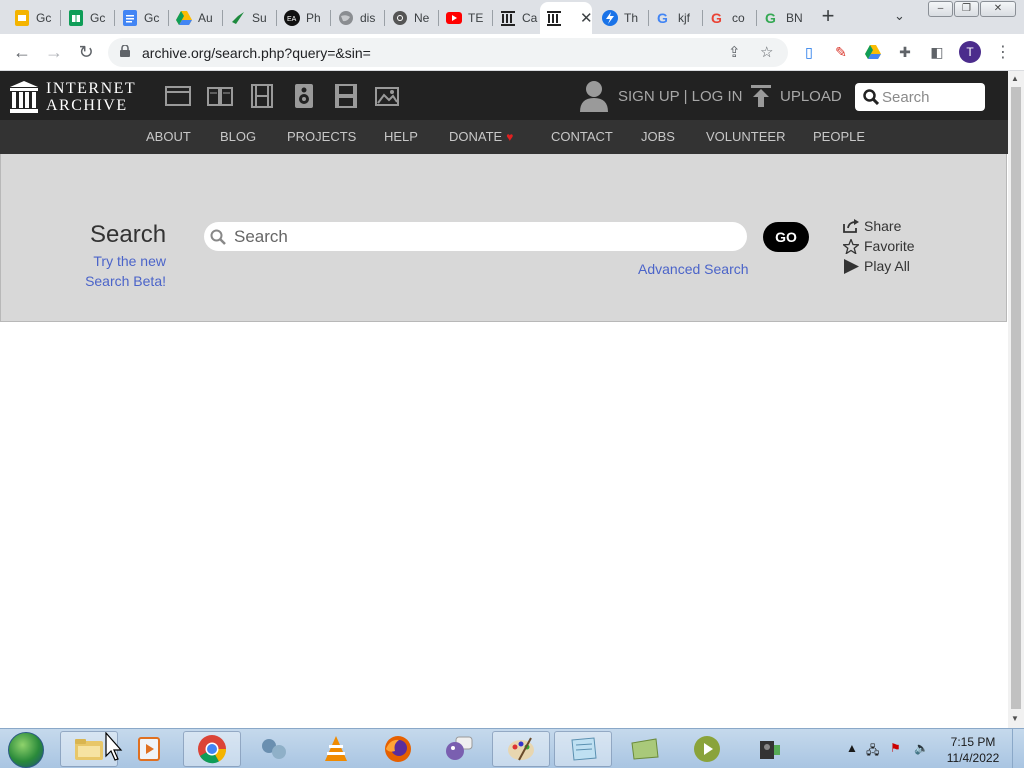 The width and height of the screenshot is (1024, 768). I want to click on forward-arrow-icon: →, so click(54, 52).